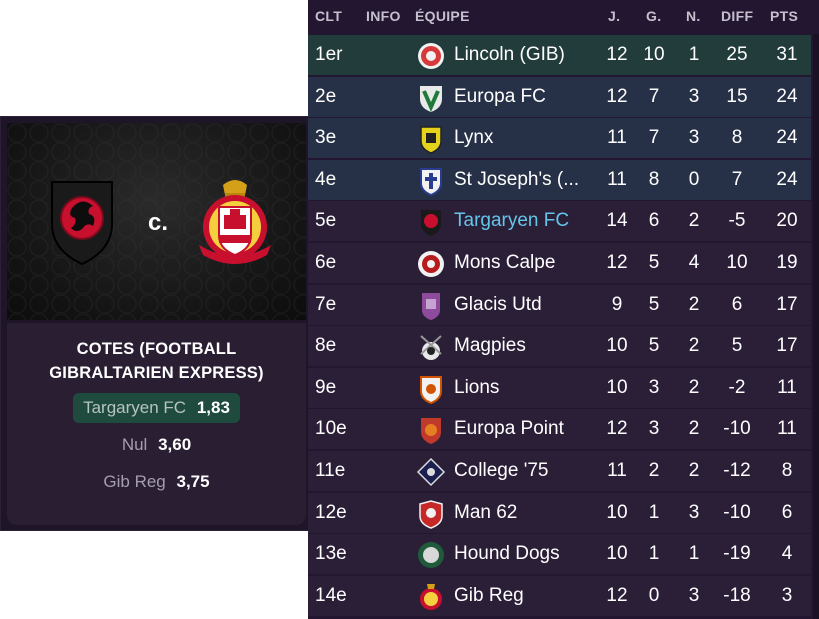 Image resolution: width=819 pixels, height=619 pixels. Describe the element at coordinates (529, 55) in the screenshot. I see `team-name-link: Lincoln (GIB)` at that location.